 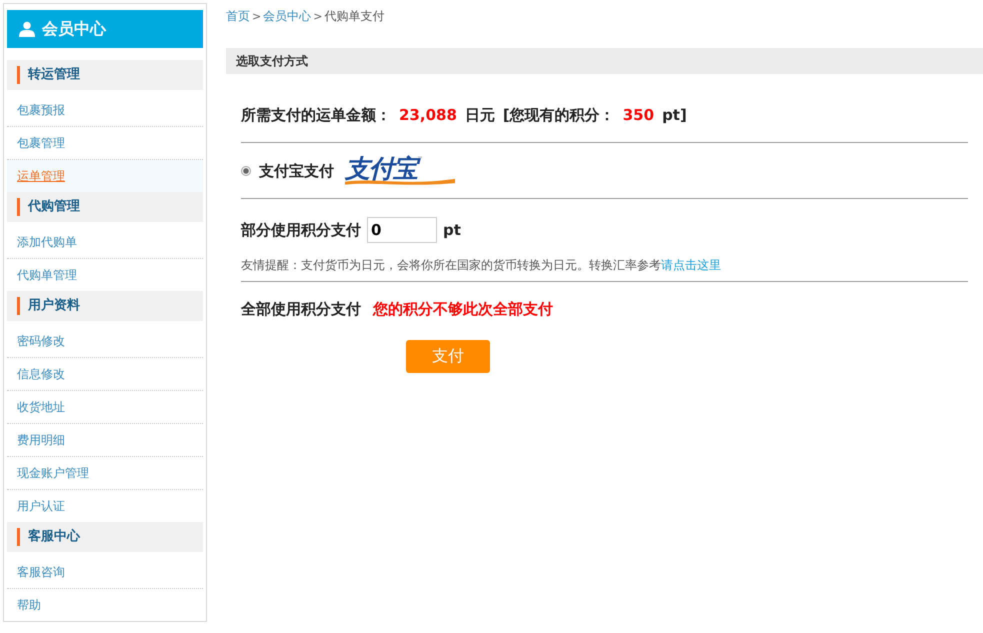 What do you see at coordinates (48, 75) in the screenshot?
I see `section-title: 转运管理` at bounding box center [48, 75].